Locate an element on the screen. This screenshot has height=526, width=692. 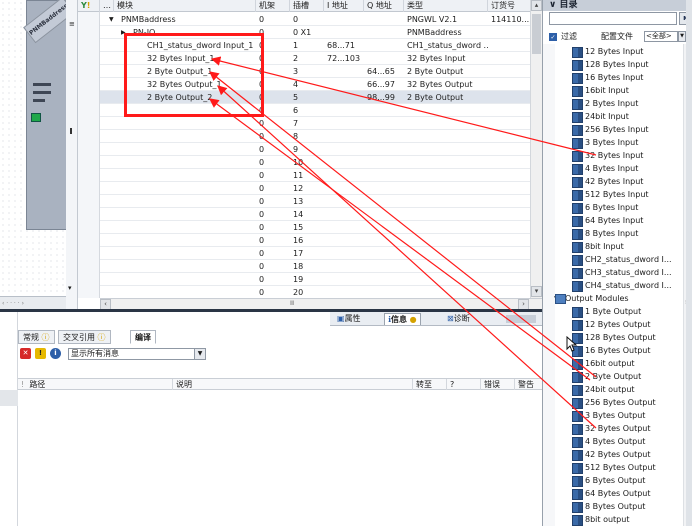
table-vertical-scrollbar: ▴ ▾ is located at coordinates (536, 149).